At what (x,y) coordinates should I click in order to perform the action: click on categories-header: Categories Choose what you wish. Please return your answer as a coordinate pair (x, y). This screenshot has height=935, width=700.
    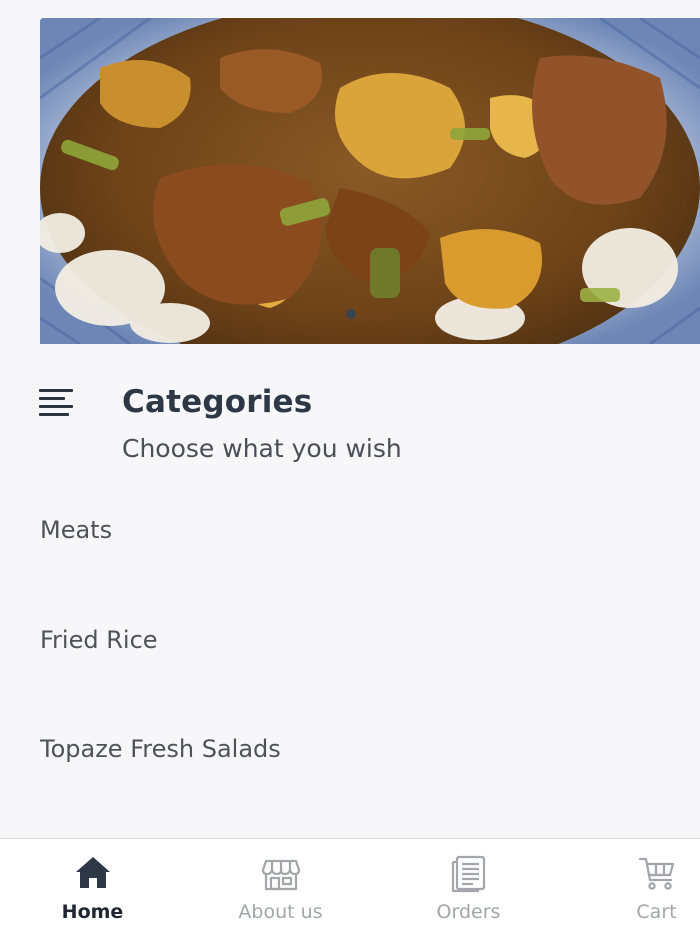
    Looking at the image, I should click on (350, 425).